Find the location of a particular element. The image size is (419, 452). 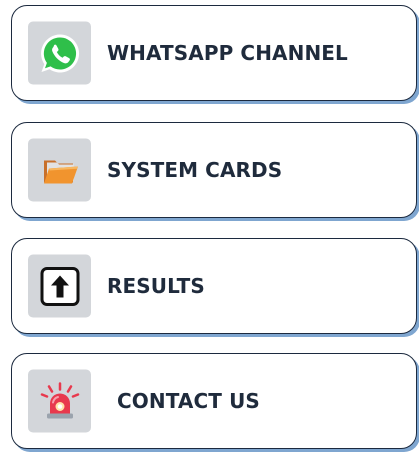

whatsapp-icon is located at coordinates (59, 52).